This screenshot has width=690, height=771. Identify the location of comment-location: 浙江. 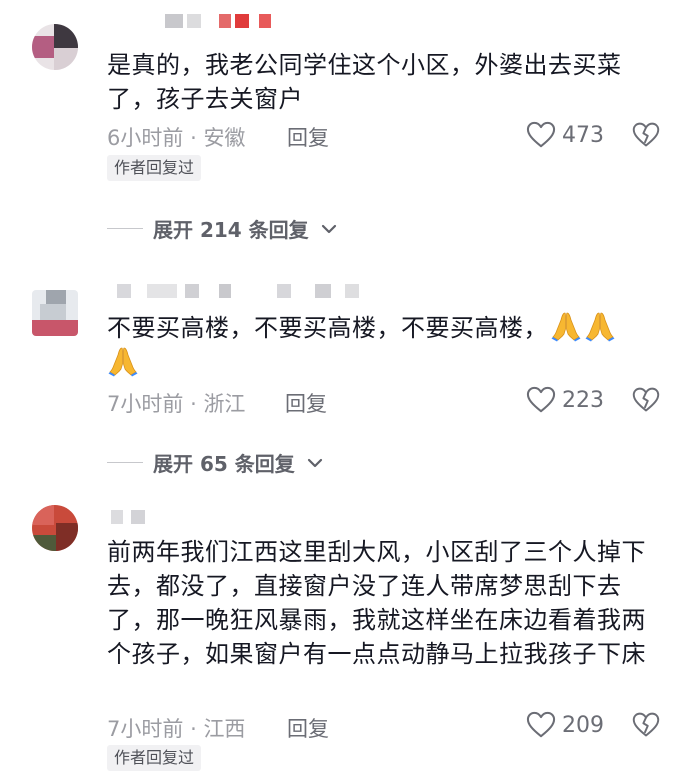
(224, 404).